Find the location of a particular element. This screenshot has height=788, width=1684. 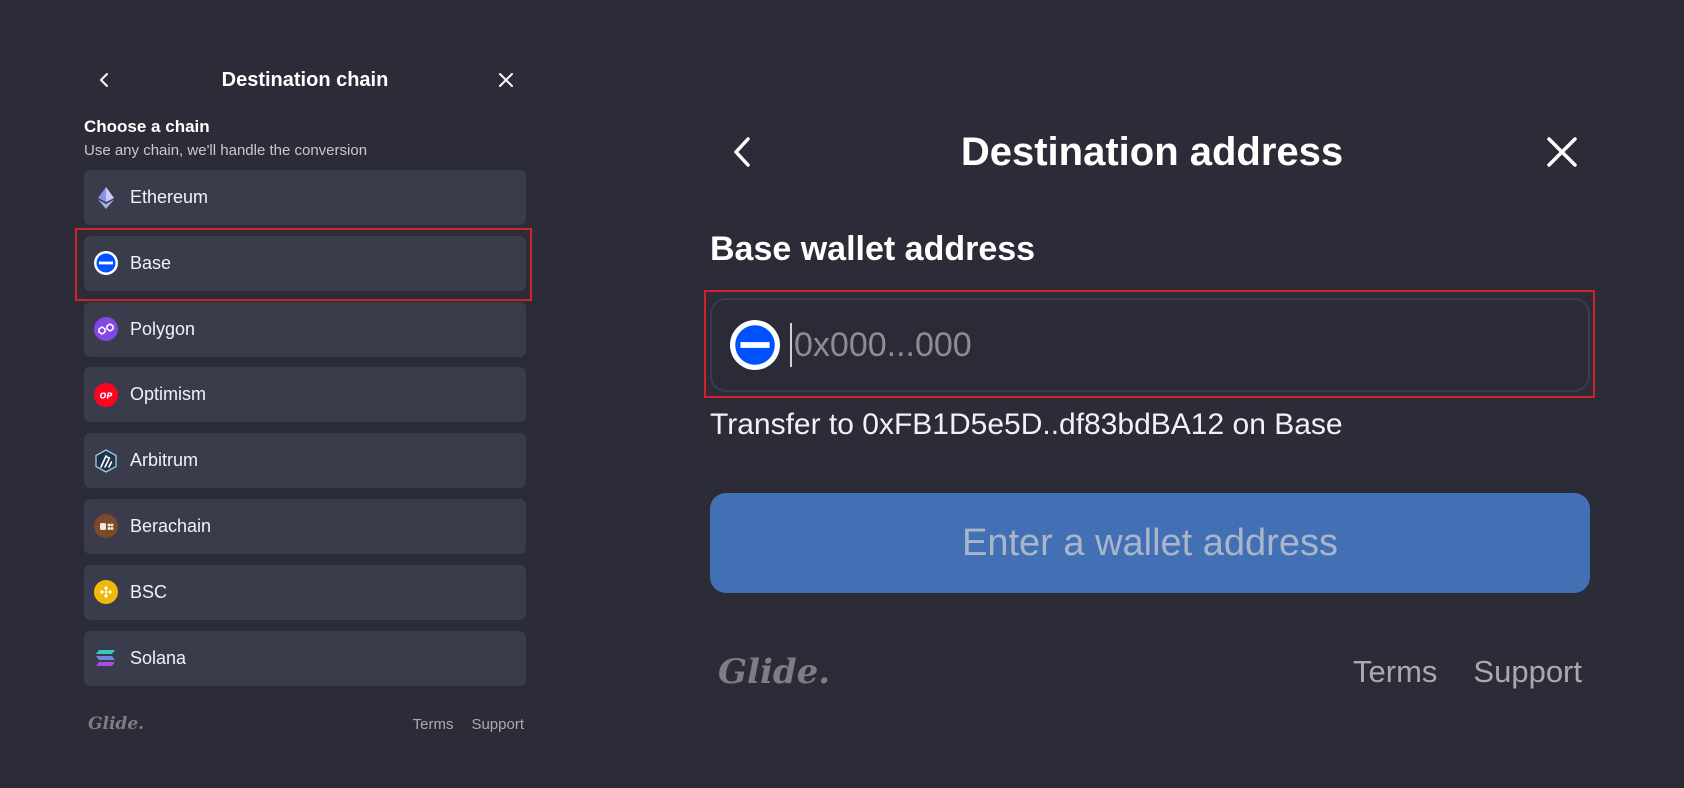

page-title: Destination chain is located at coordinates (305, 79).